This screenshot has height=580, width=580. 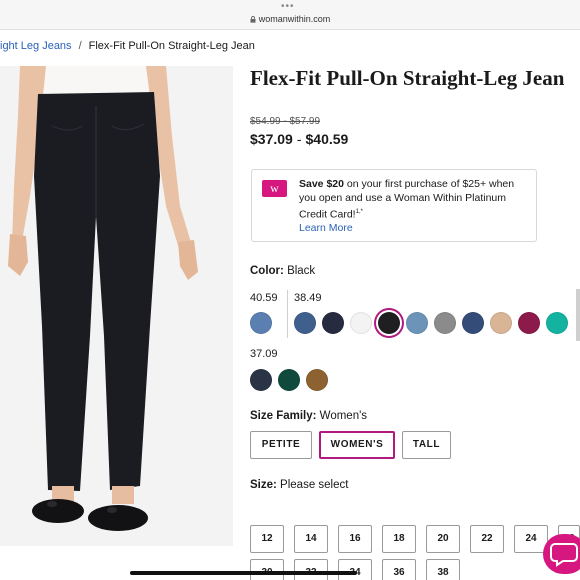 I want to click on size-button: 16, so click(x=355, y=539).